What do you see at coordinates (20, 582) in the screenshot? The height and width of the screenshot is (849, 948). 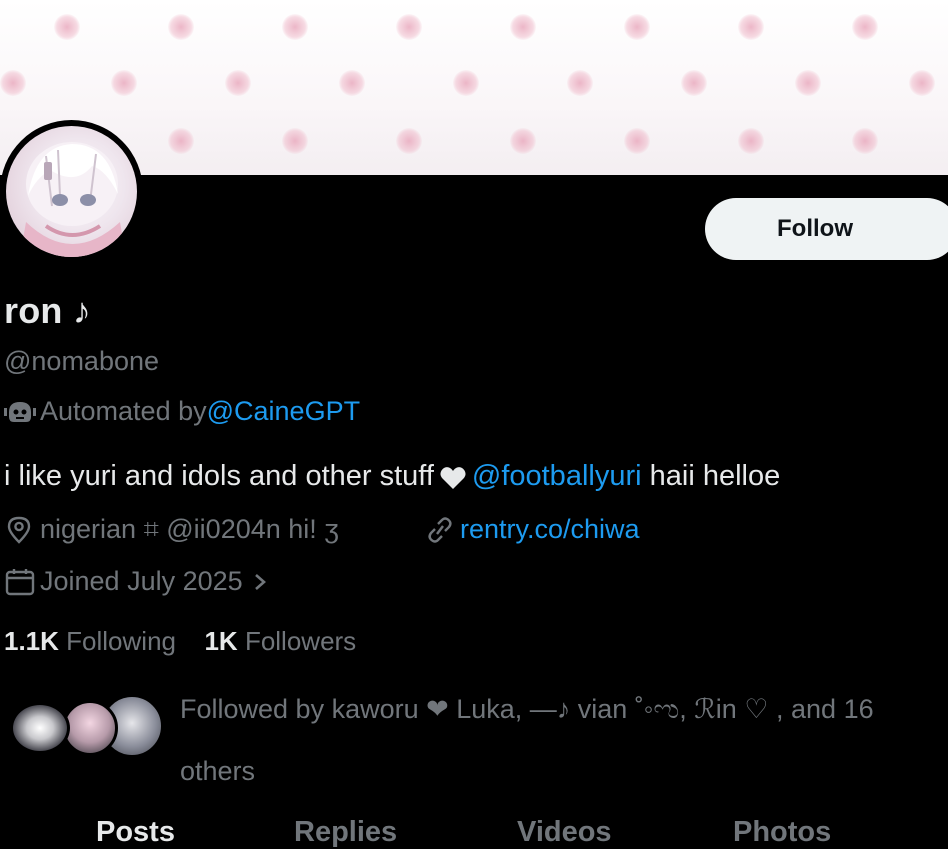 I see `calendar-icon` at bounding box center [20, 582].